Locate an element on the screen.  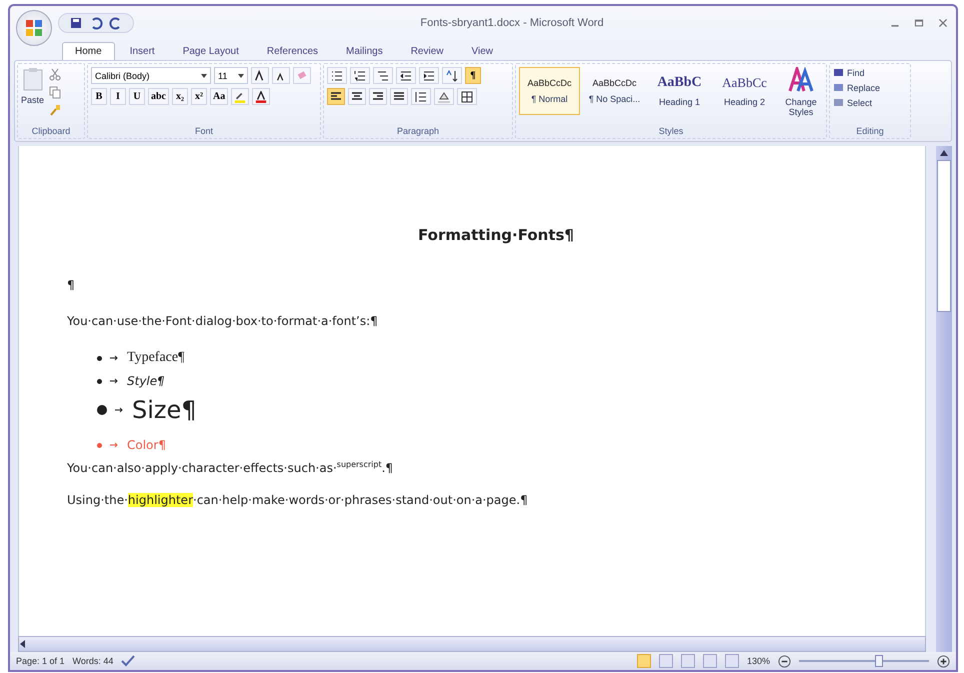
align-right-icon is located at coordinates (378, 96).